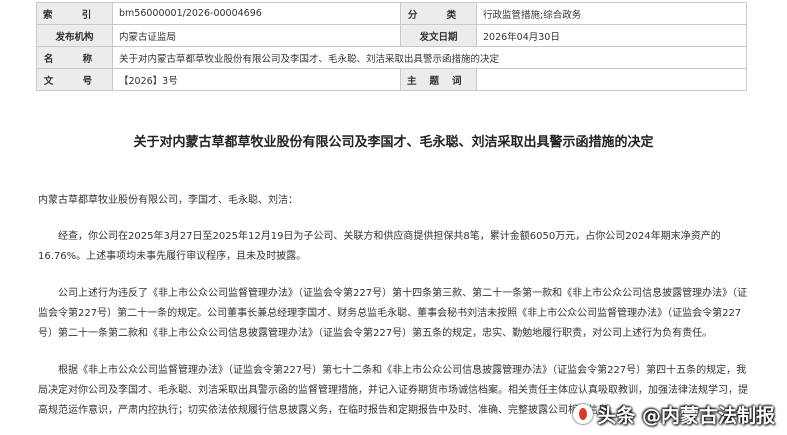 Image resolution: width=787 pixels, height=435 pixels. I want to click on watermark-text: 头条 @内蒙古法制报, so click(686, 415).